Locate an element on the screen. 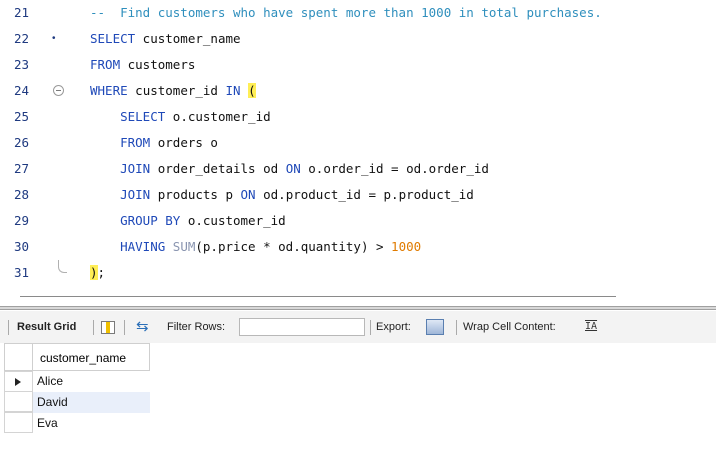 Image resolution: width=716 pixels, height=466 pixels. wrap-cell-content-label: Wrap Cell Content: is located at coordinates (509, 327).